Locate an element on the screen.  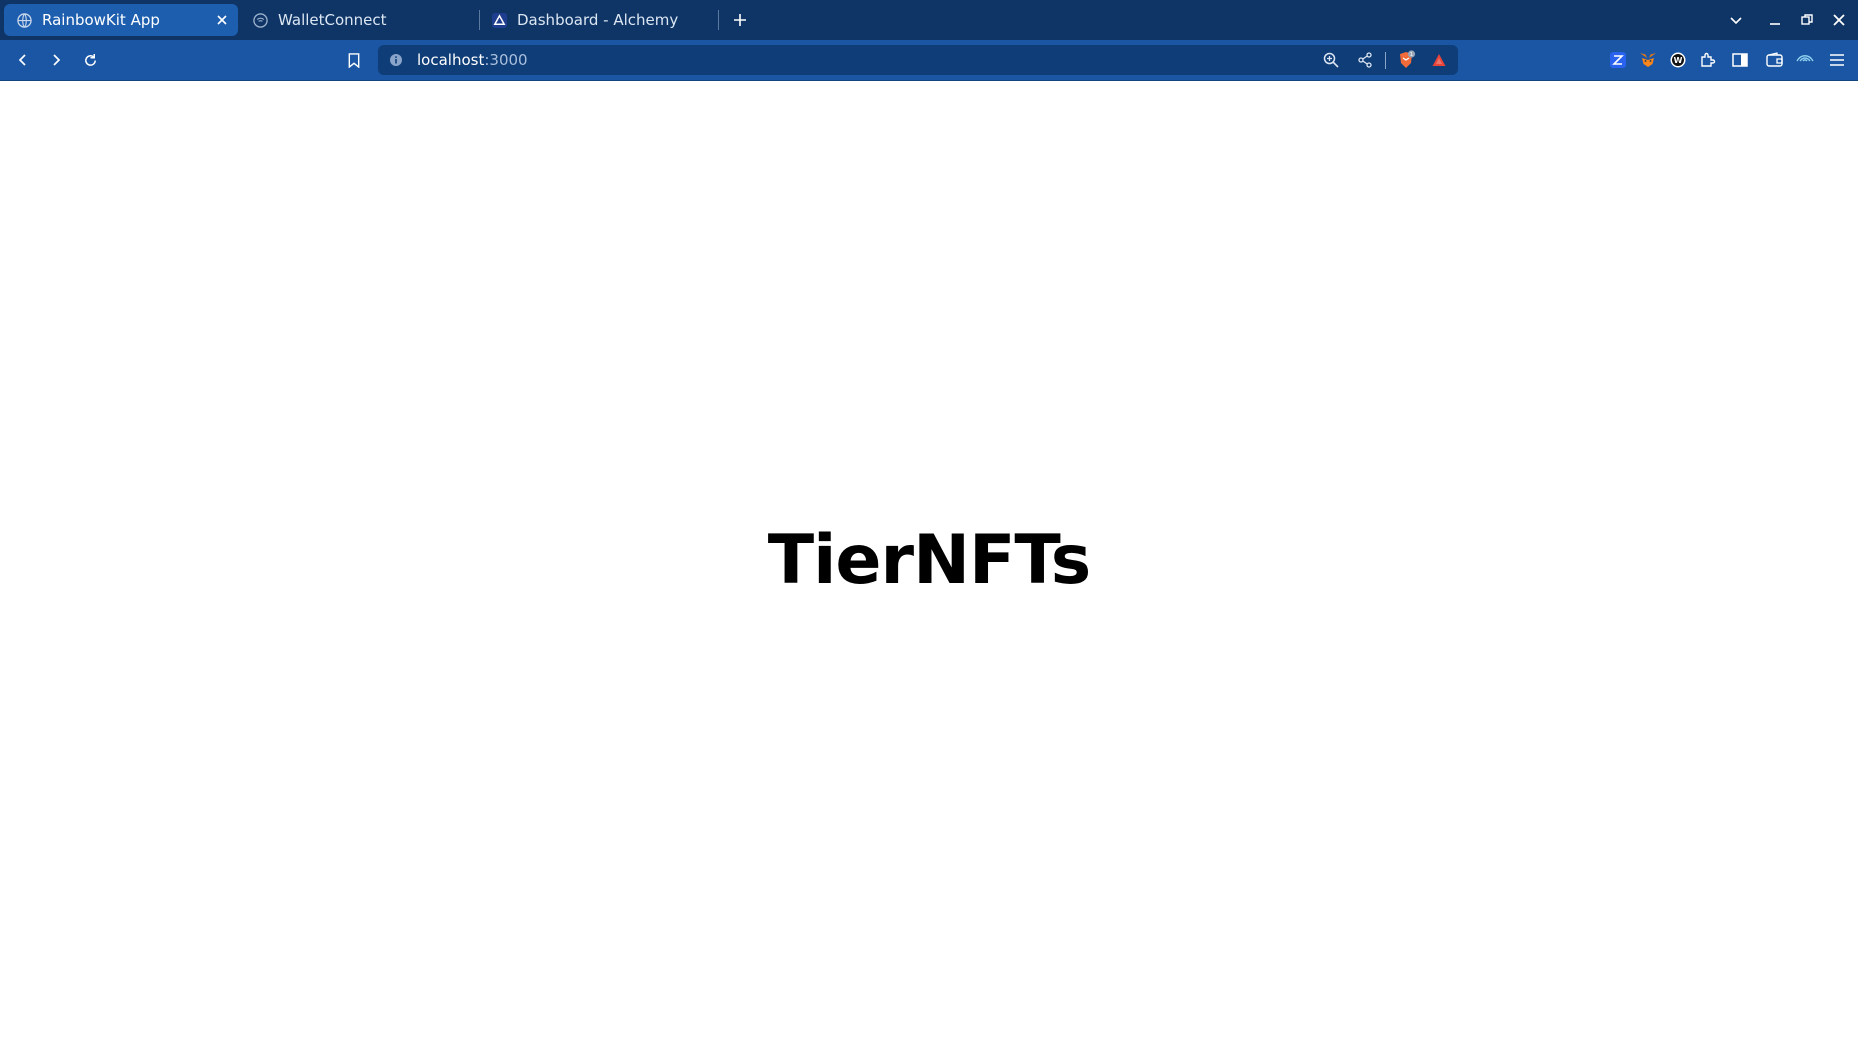
brave-rewards-icon is located at coordinates (1439, 60).